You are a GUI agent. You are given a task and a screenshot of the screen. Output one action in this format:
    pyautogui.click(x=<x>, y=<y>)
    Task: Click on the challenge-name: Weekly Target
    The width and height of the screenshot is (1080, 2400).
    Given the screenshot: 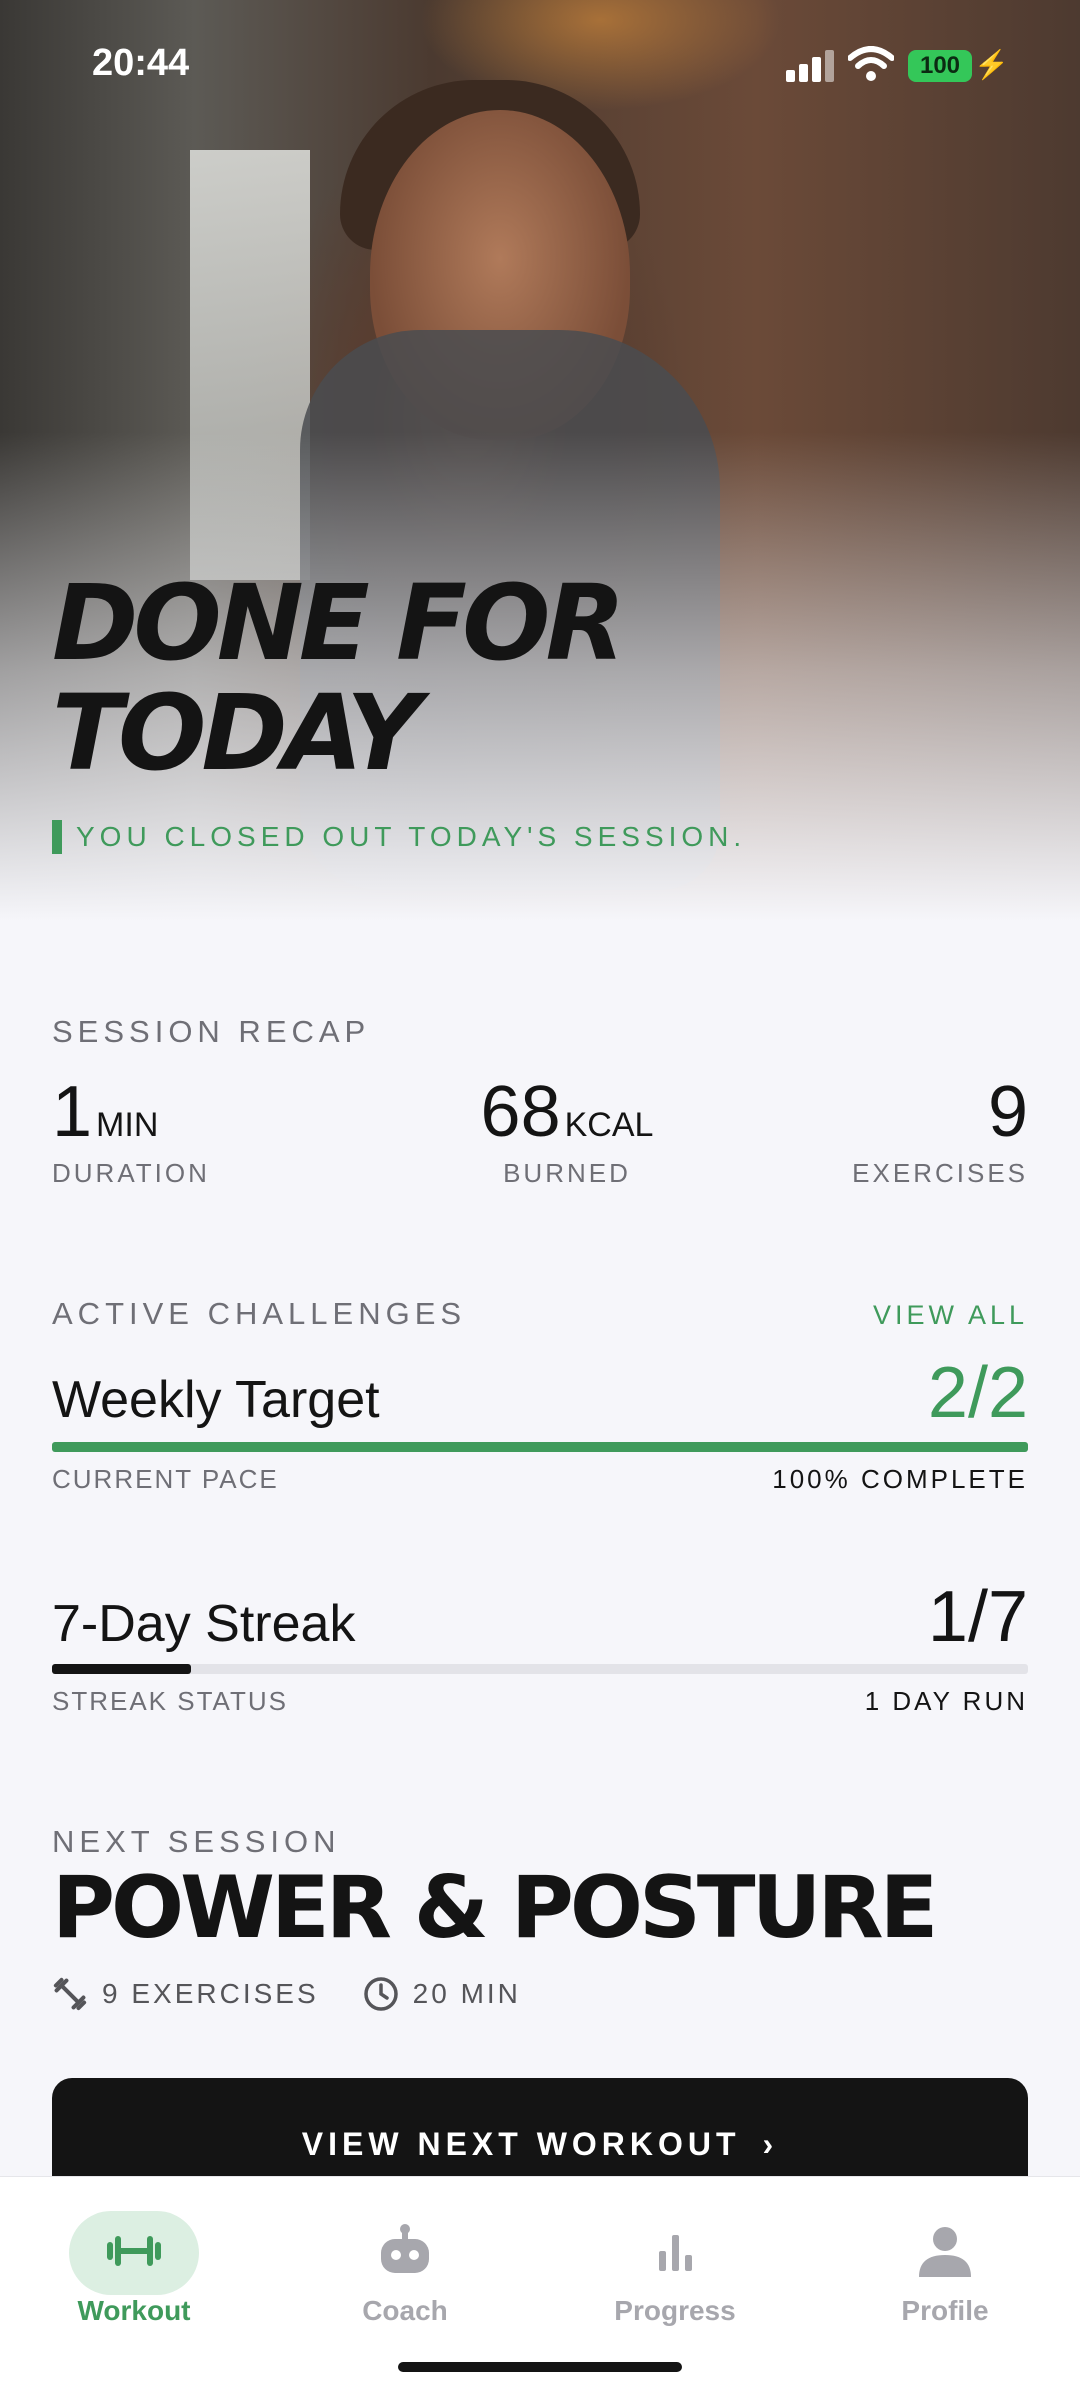 What is the action you would take?
    pyautogui.click(x=216, y=1400)
    